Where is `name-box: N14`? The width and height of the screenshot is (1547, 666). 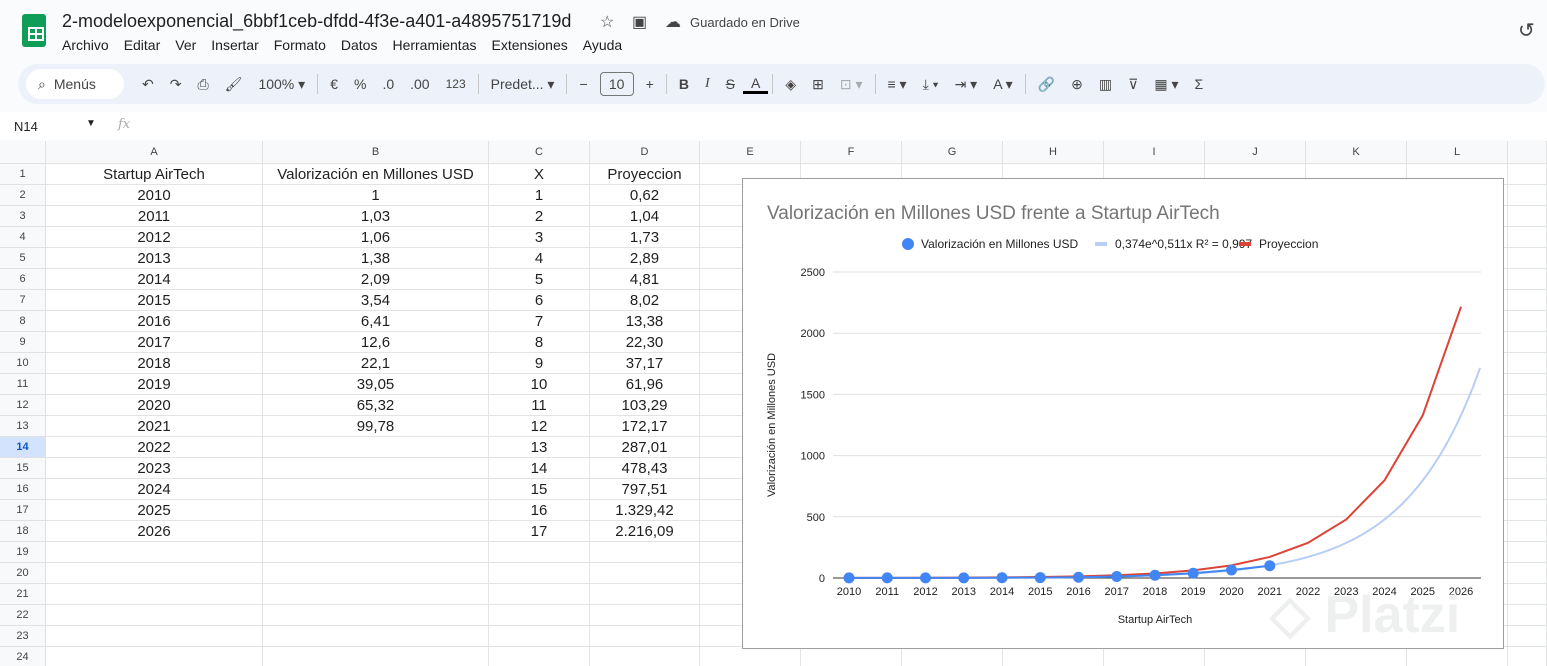 name-box: N14 is located at coordinates (26, 126).